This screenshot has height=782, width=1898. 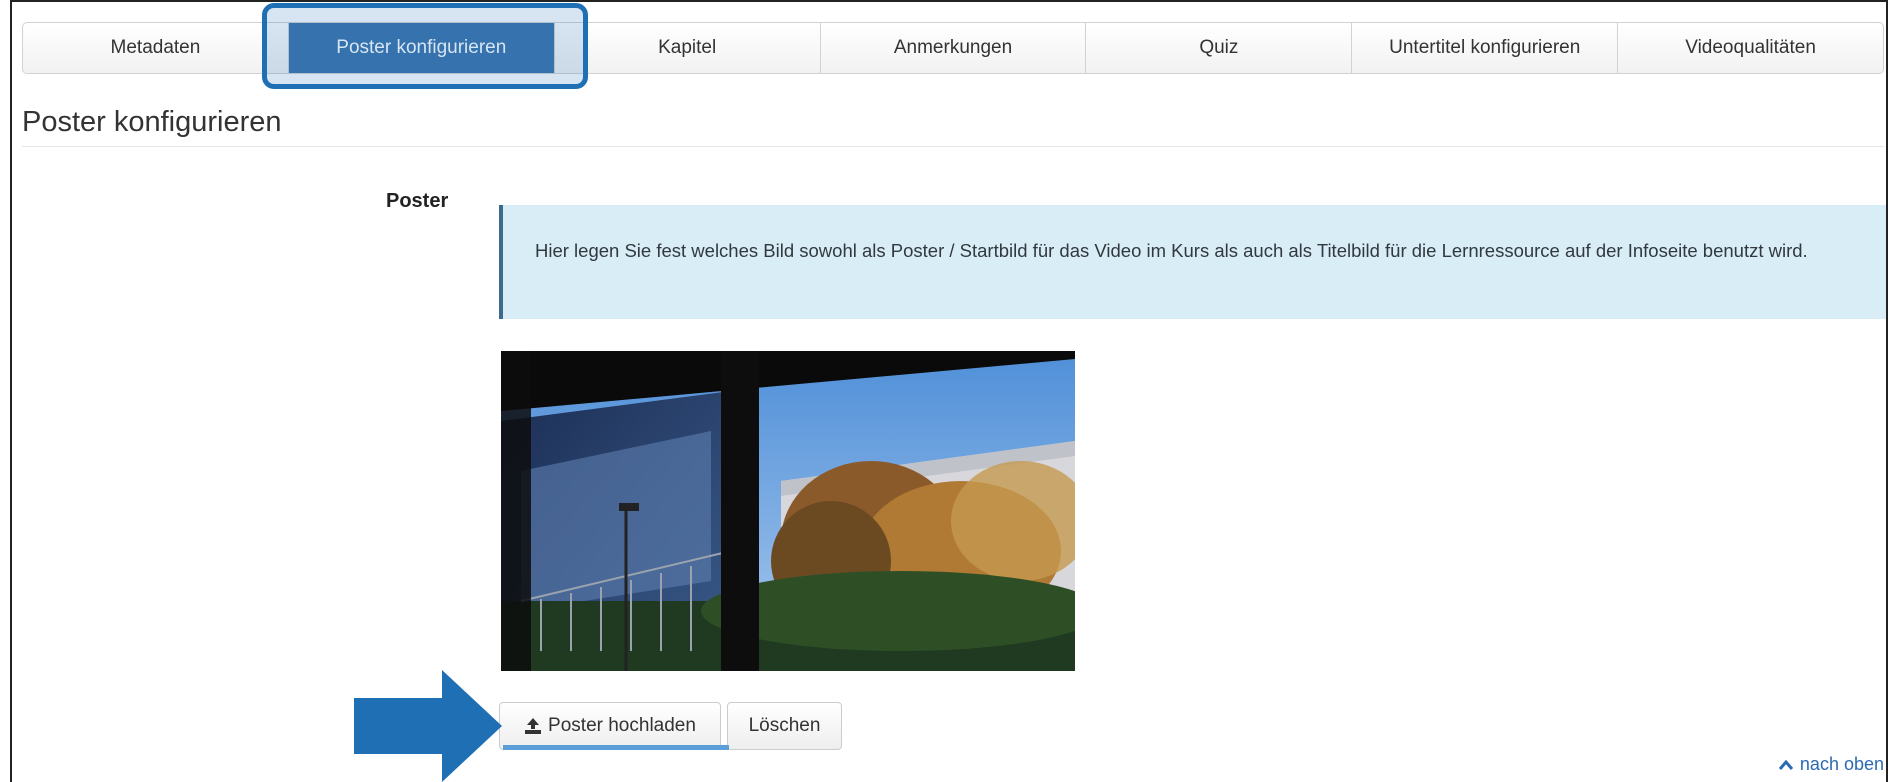 What do you see at coordinates (687, 48) in the screenshot?
I see `tab-kapitel: Kapitel` at bounding box center [687, 48].